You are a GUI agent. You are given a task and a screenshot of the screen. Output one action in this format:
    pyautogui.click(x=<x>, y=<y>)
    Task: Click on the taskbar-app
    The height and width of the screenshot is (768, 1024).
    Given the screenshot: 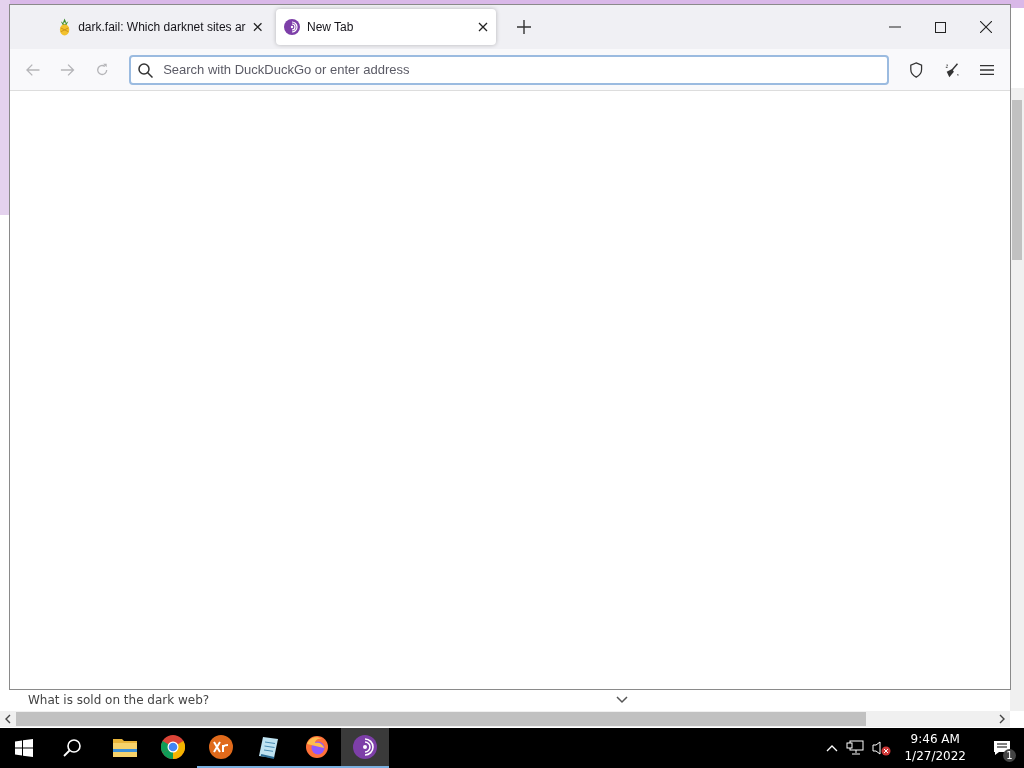 What is the action you would take?
    pyautogui.click(x=365, y=748)
    